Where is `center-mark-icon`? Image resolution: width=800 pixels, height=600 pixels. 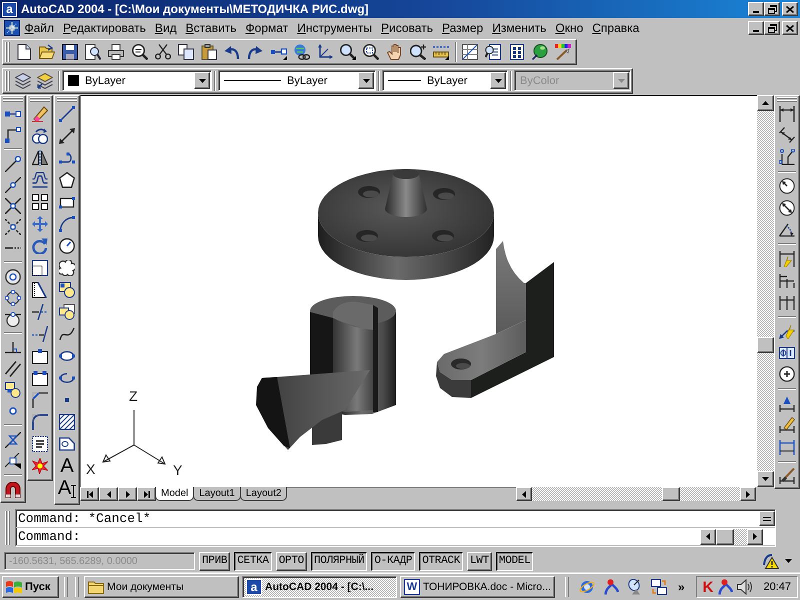
center-mark-icon is located at coordinates (787, 374).